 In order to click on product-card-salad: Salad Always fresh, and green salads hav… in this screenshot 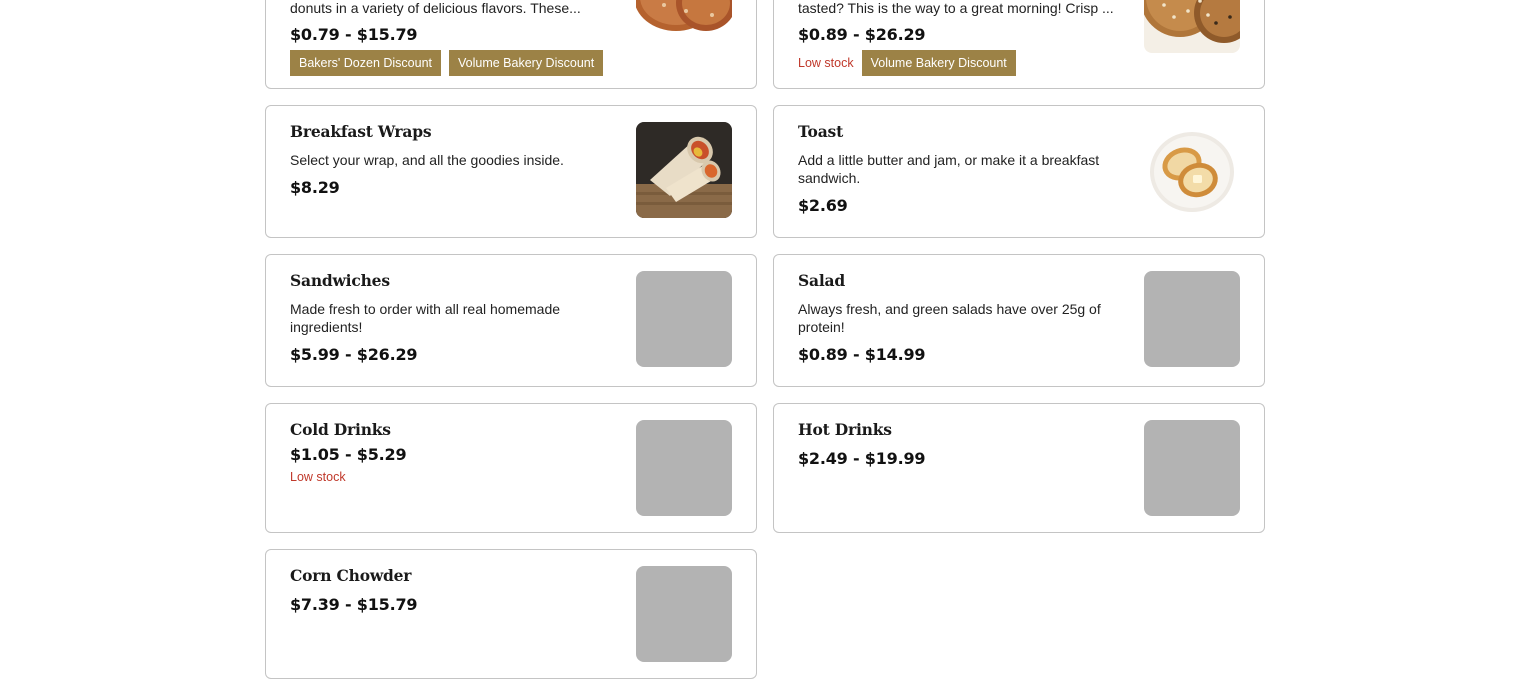, I will do `click(1019, 320)`.